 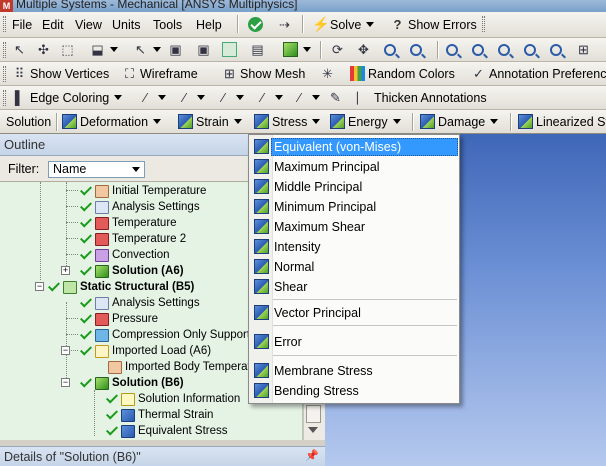 What do you see at coordinates (43, 49) in the screenshot?
I see `select-vertex-button: ✣` at bounding box center [43, 49].